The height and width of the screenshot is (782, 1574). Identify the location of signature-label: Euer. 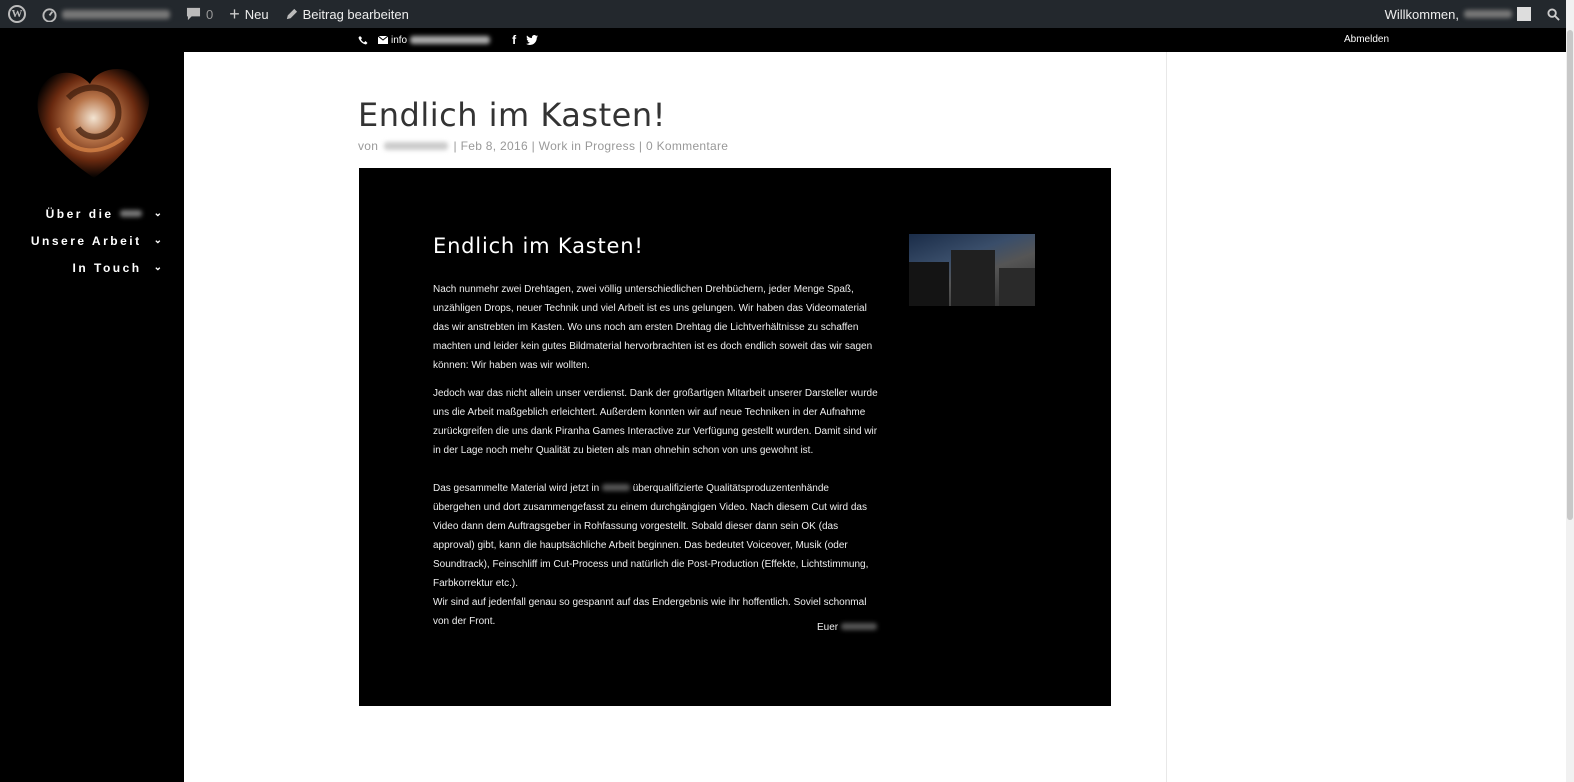
(828, 627).